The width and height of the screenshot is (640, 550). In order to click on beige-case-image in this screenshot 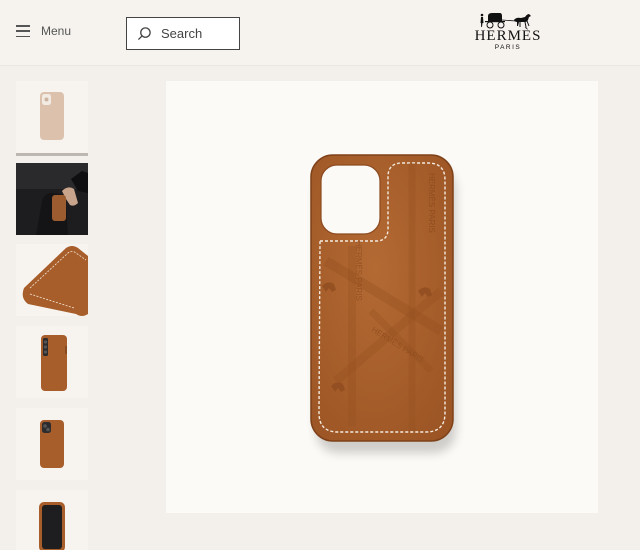, I will do `click(52, 117)`.